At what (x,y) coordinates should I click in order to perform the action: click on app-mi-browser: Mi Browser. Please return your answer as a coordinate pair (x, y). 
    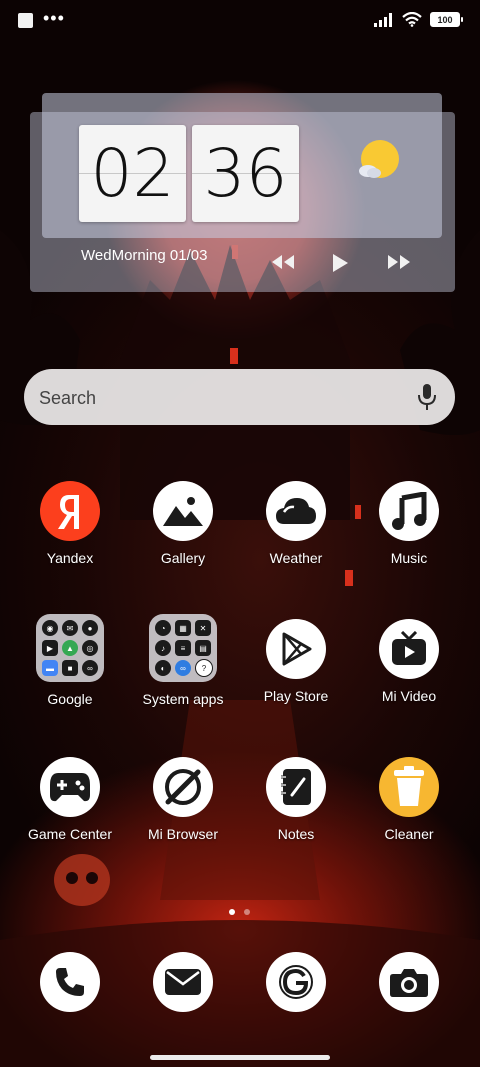
    Looking at the image, I should click on (183, 799).